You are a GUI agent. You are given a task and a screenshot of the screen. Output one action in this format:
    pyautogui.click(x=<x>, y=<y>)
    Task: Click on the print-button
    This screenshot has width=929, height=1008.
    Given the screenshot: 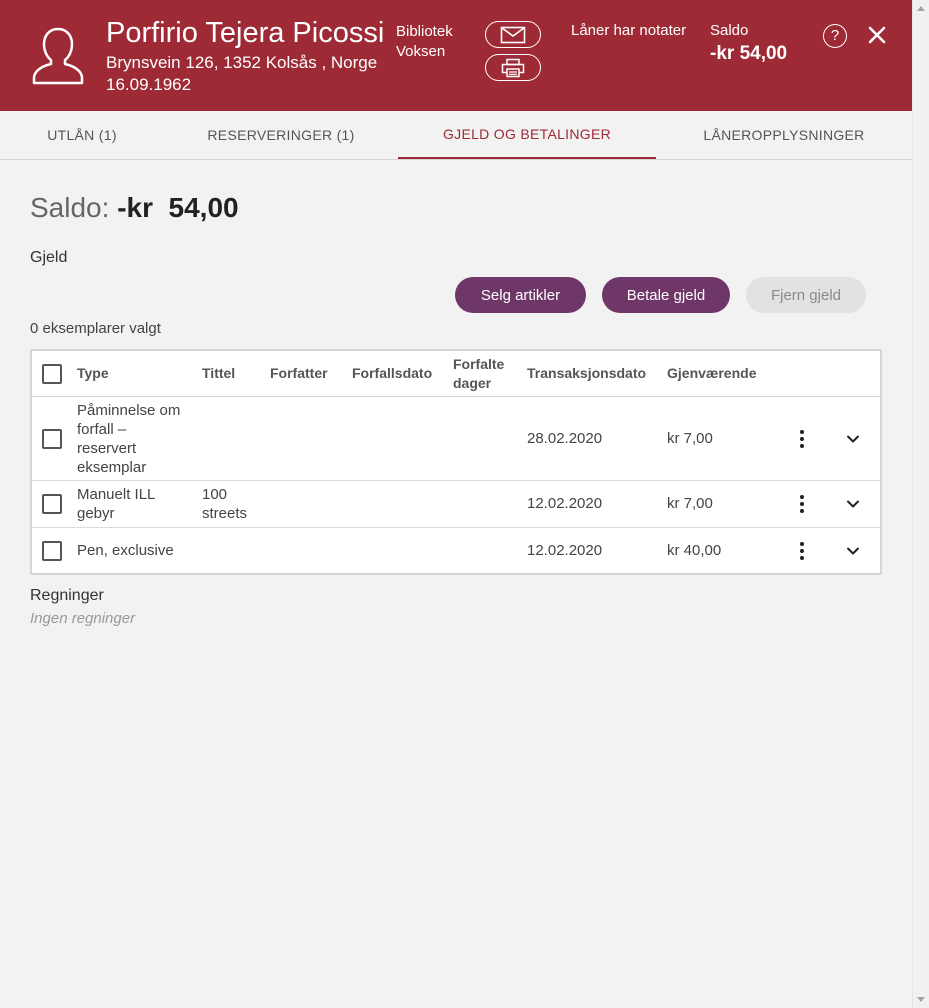 What is the action you would take?
    pyautogui.click(x=513, y=67)
    